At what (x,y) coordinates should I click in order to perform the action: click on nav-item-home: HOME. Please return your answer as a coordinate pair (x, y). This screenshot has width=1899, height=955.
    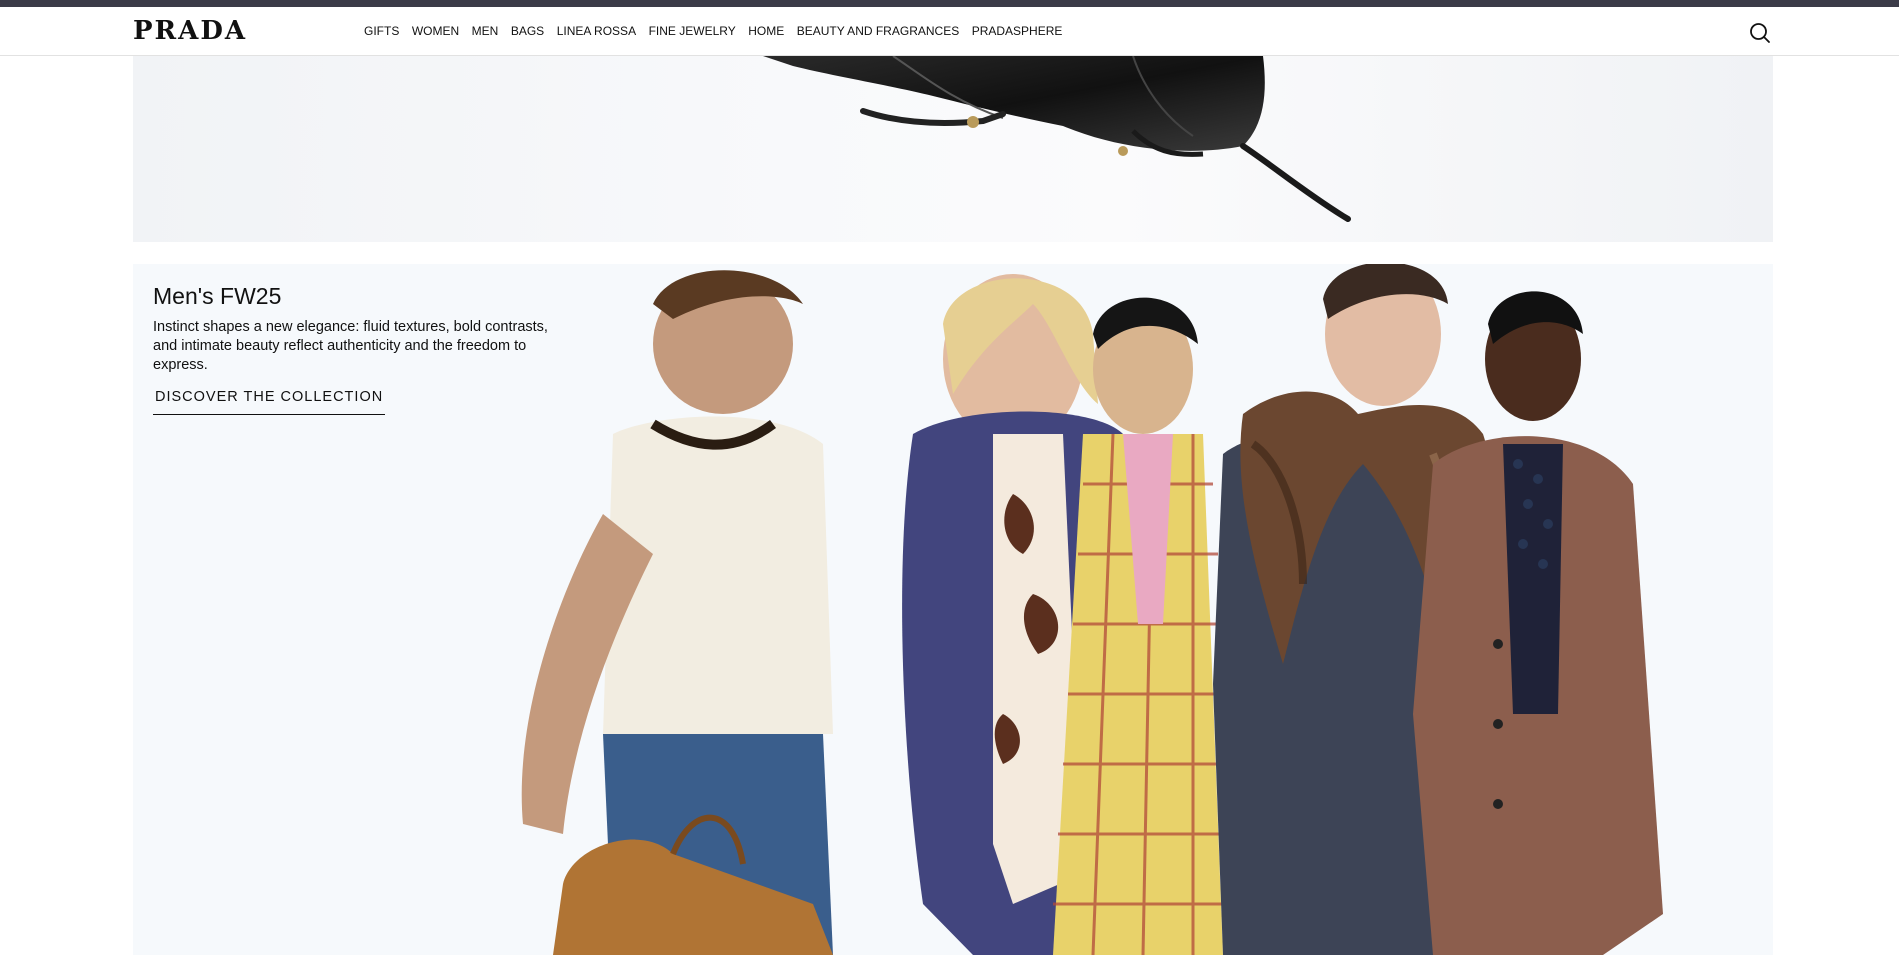
    Looking at the image, I should click on (766, 31).